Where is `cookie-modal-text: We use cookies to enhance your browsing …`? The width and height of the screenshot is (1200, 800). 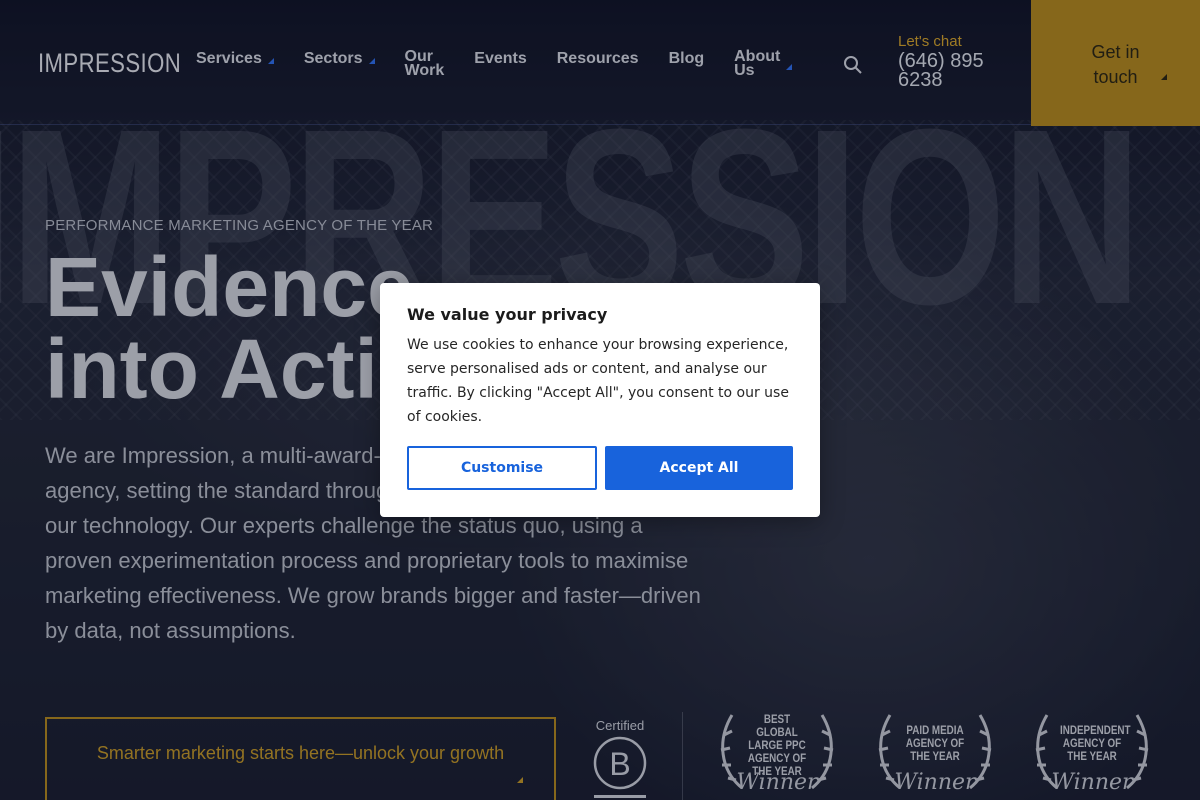 cookie-modal-text: We use cookies to enhance your browsing … is located at coordinates (598, 381).